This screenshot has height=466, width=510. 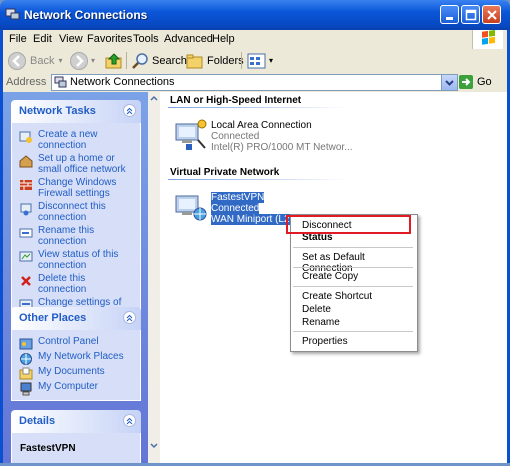 I want to click on menu-item-create-copy: Create Copy, so click(x=330, y=276).